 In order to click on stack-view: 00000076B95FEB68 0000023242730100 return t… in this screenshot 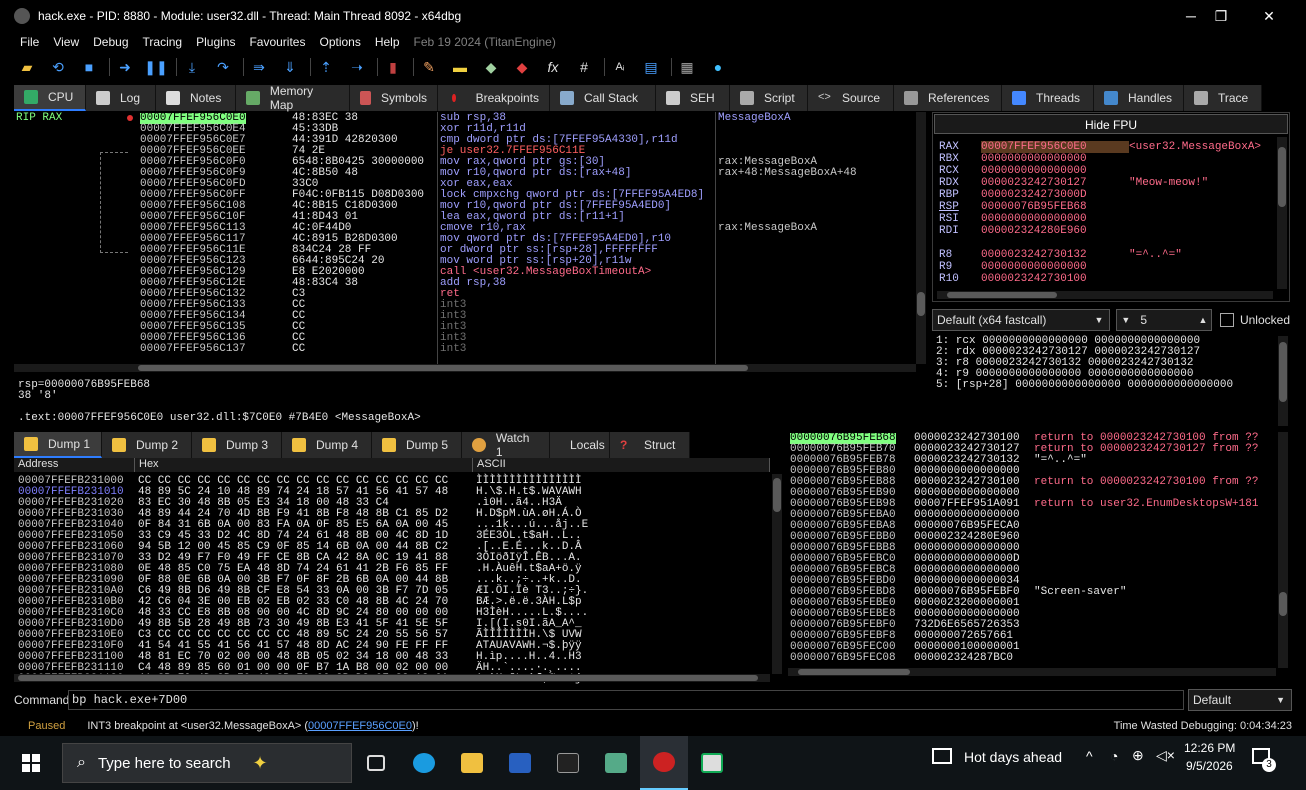, I will do `click(1039, 558)`.